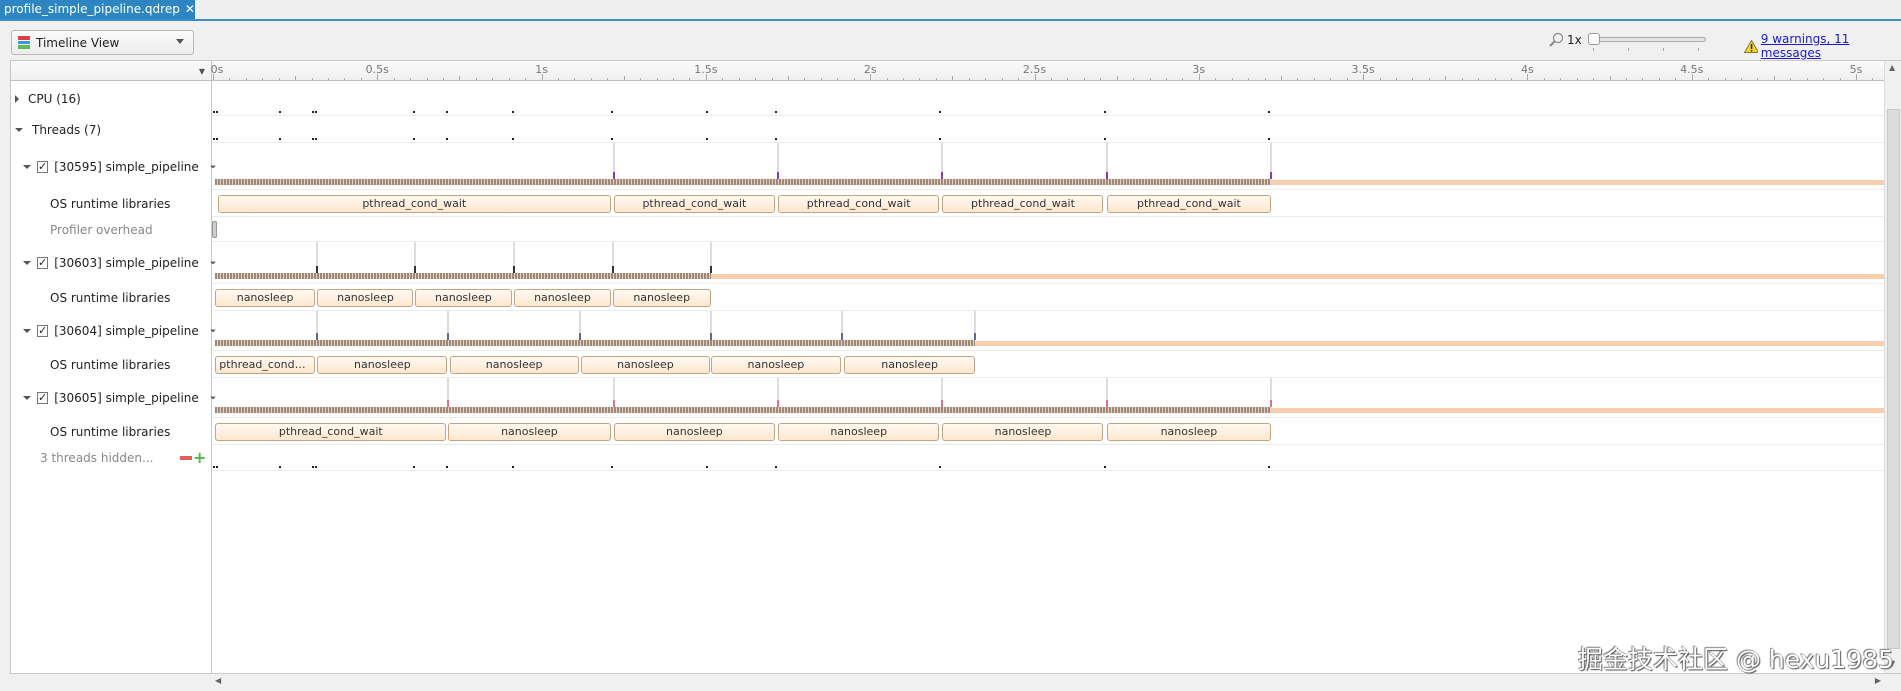 The width and height of the screenshot is (1901, 691). What do you see at coordinates (1831, 46) in the screenshot?
I see `warnings-link: 9 warnings, 11 messages` at bounding box center [1831, 46].